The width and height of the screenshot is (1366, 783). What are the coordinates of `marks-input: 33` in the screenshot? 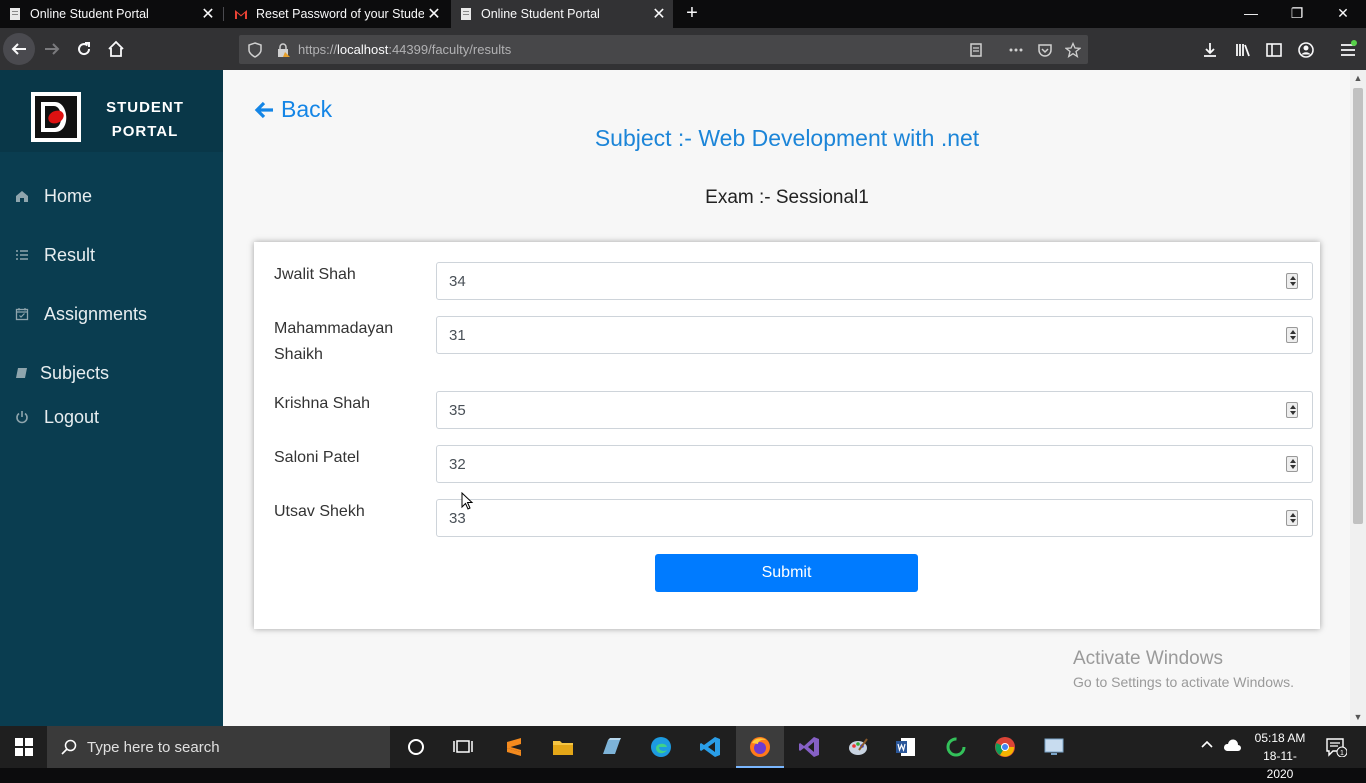 It's located at (874, 518).